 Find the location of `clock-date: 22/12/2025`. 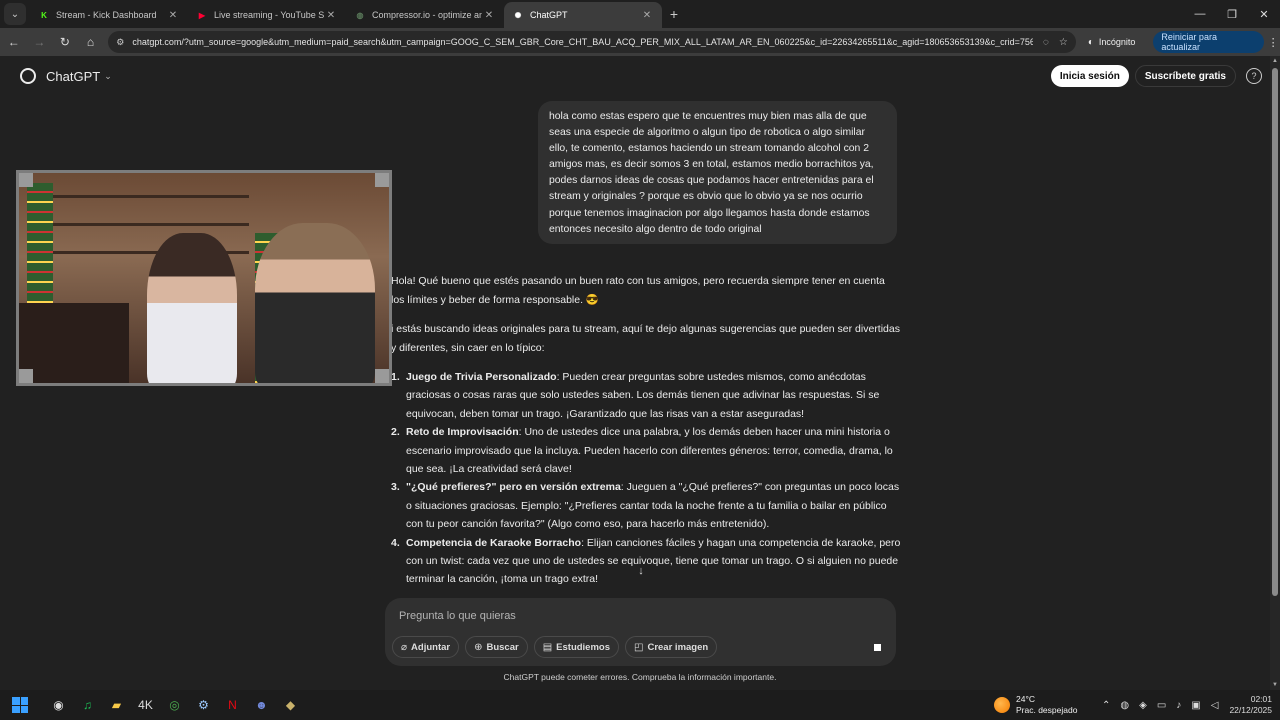

clock-date: 22/12/2025 is located at coordinates (1250, 710).